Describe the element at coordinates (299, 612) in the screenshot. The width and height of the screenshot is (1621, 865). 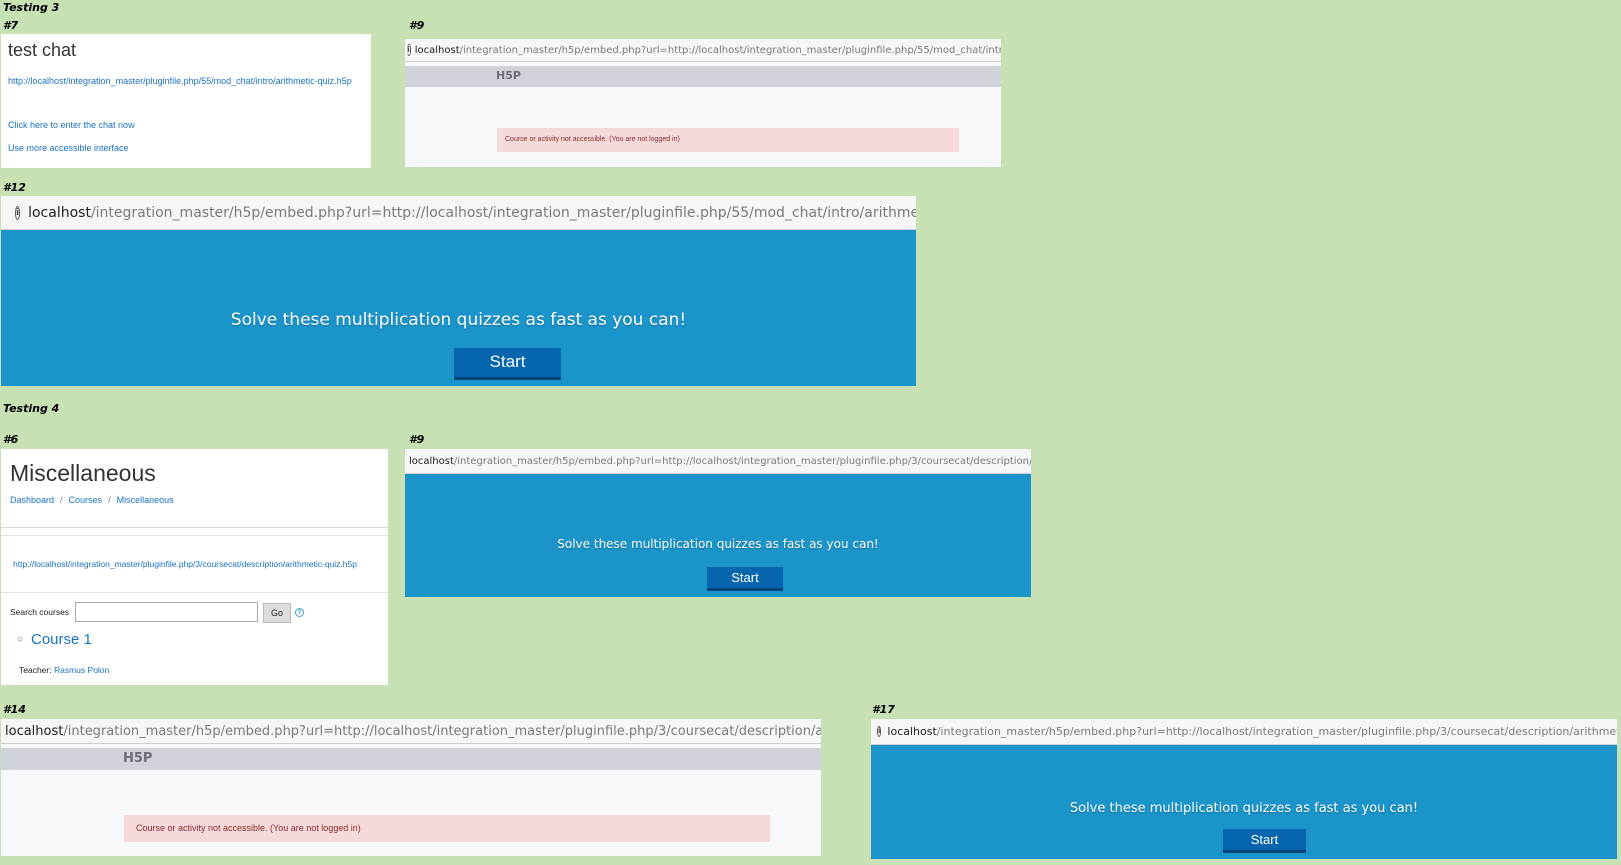
I see `help-icon: ?` at that location.